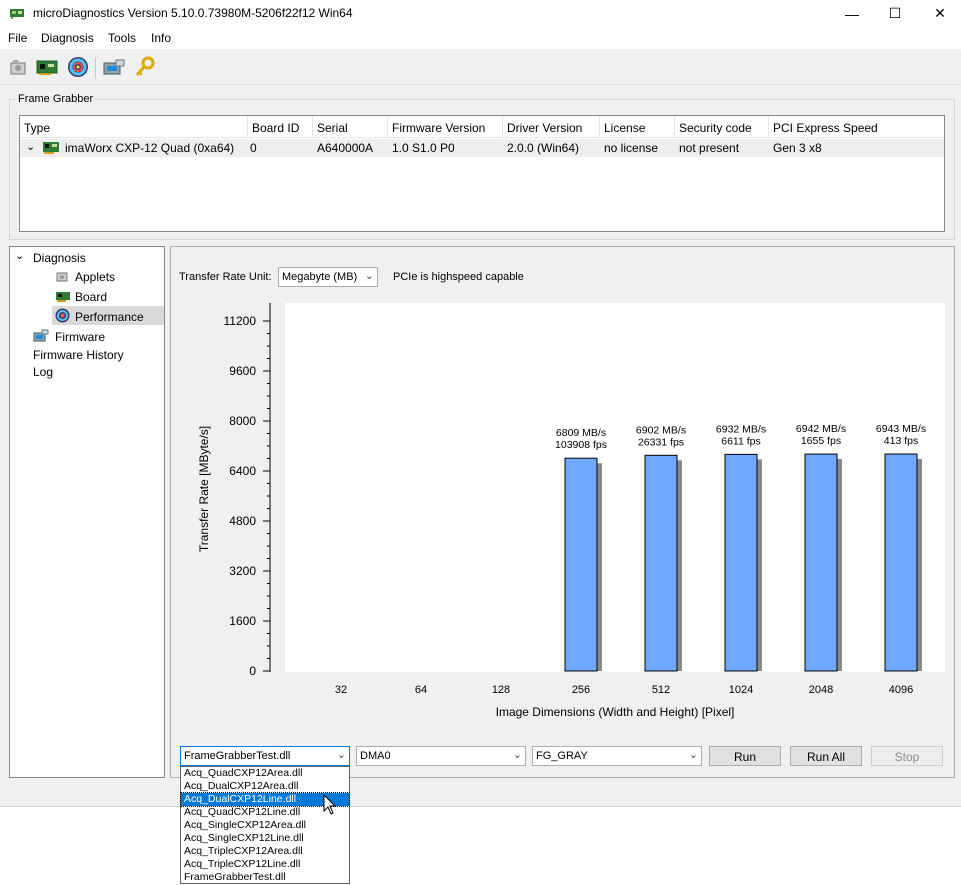 The width and height of the screenshot is (961, 885). Describe the element at coordinates (345, 148) in the screenshot. I see `cell-serial: A640000A` at that location.